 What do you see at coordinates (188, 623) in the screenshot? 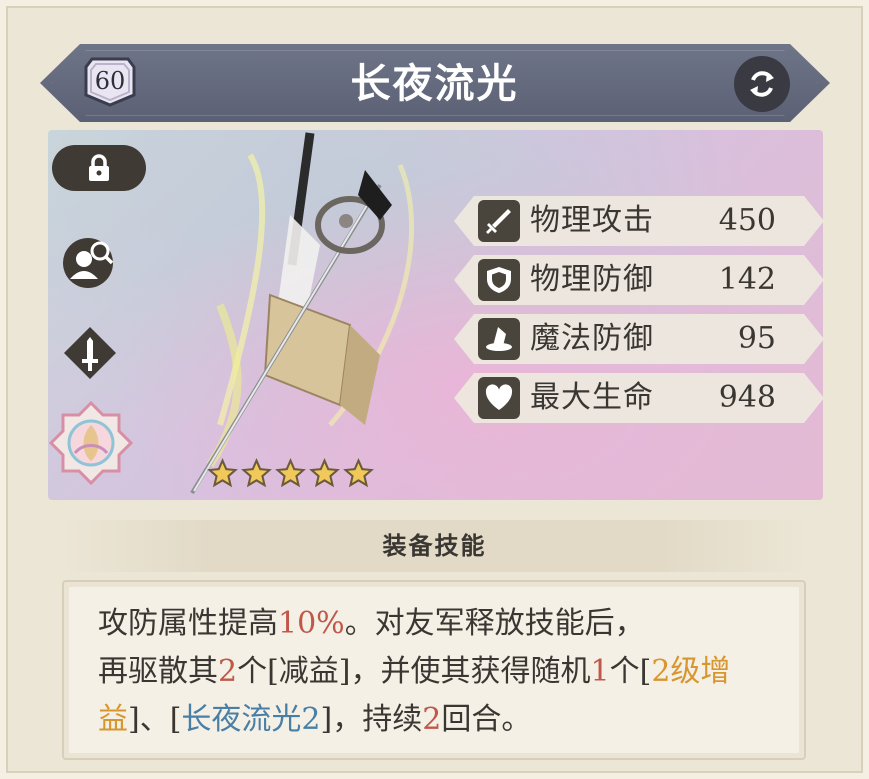
I see `skill-text-segment: 攻防属性提高` at bounding box center [188, 623].